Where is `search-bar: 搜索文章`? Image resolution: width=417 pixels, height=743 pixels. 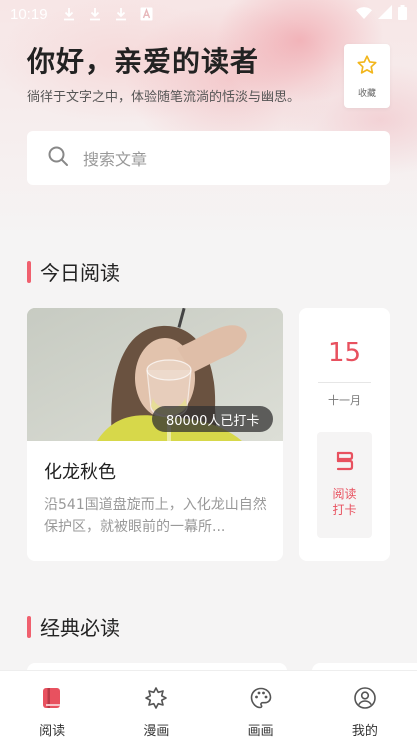
search-bar: 搜索文章 is located at coordinates (208, 158).